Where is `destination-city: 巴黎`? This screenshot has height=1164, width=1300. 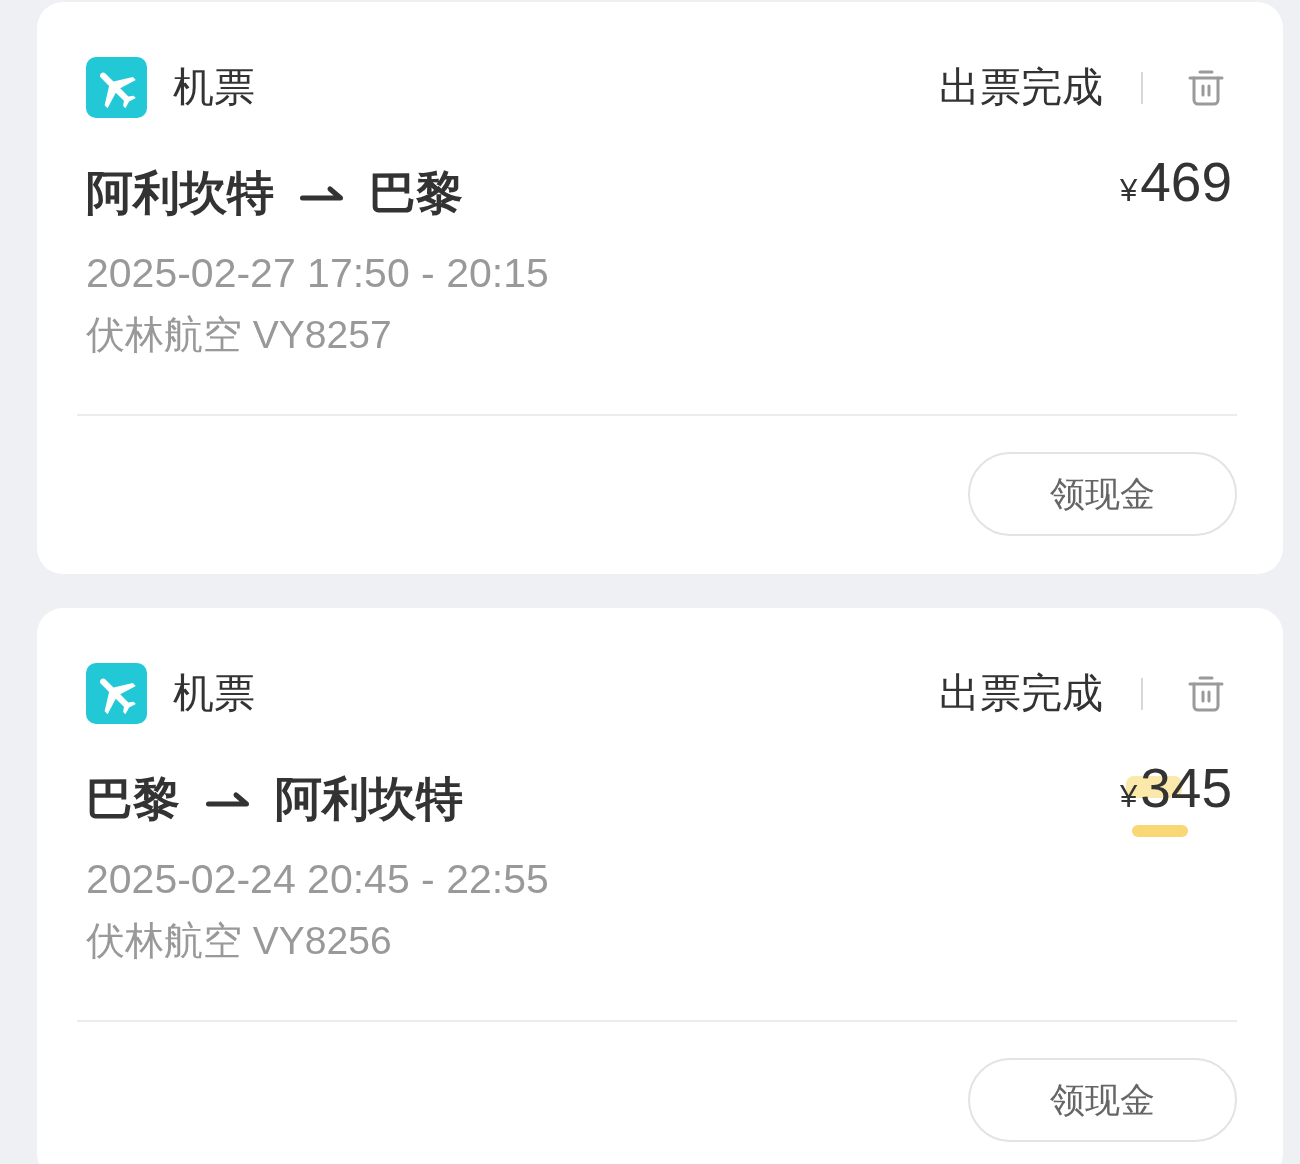
destination-city: 巴黎 is located at coordinates (416, 193).